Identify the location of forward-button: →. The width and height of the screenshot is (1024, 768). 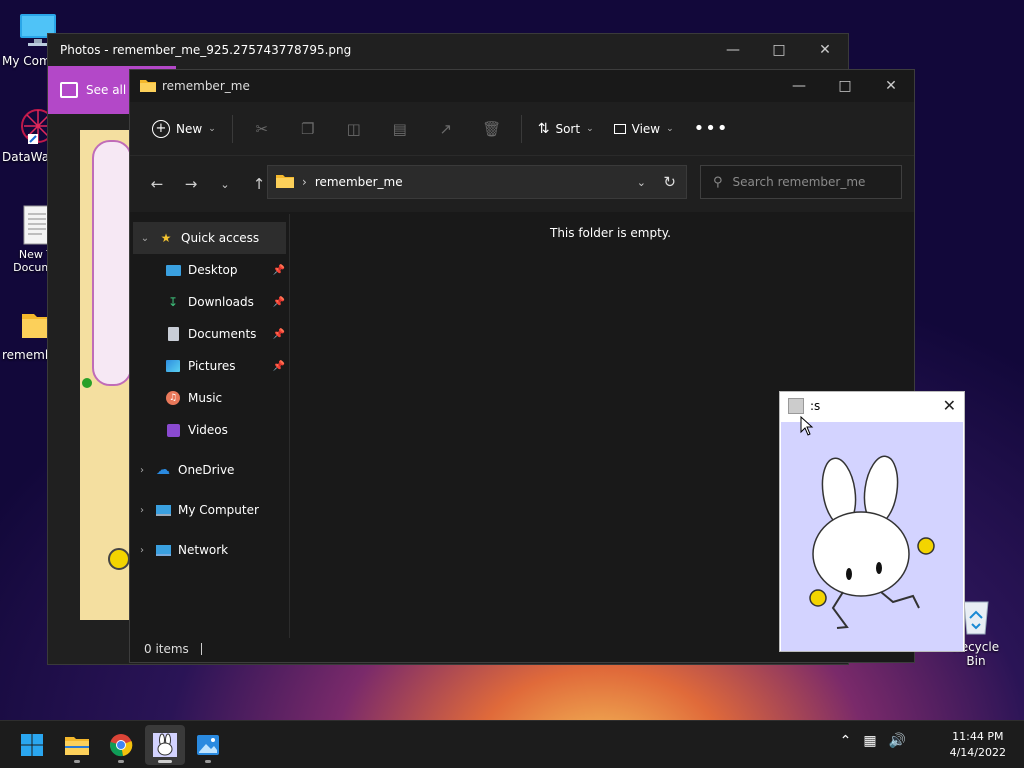
(191, 184).